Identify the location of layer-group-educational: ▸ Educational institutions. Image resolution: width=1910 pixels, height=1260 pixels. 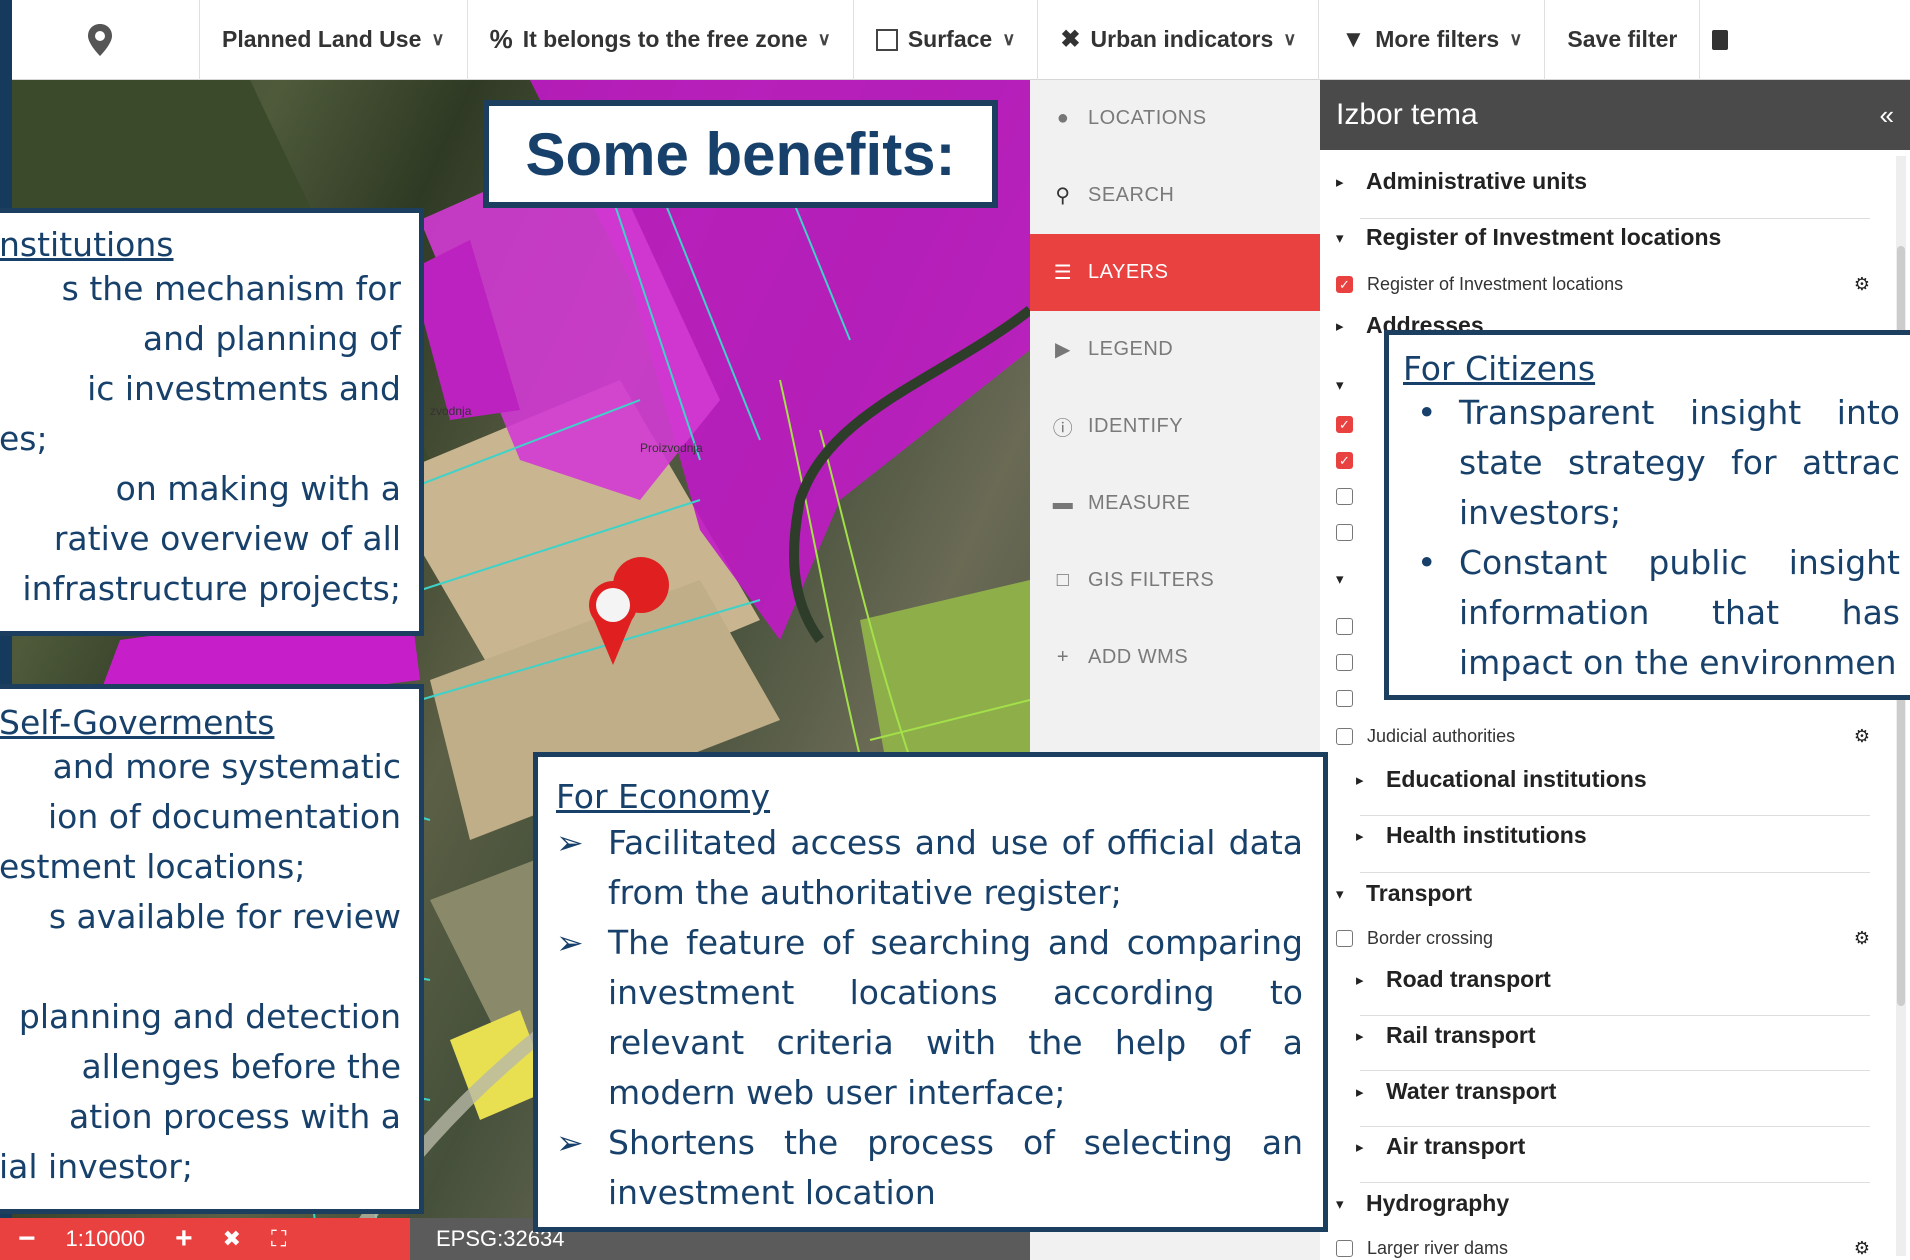
(1613, 779).